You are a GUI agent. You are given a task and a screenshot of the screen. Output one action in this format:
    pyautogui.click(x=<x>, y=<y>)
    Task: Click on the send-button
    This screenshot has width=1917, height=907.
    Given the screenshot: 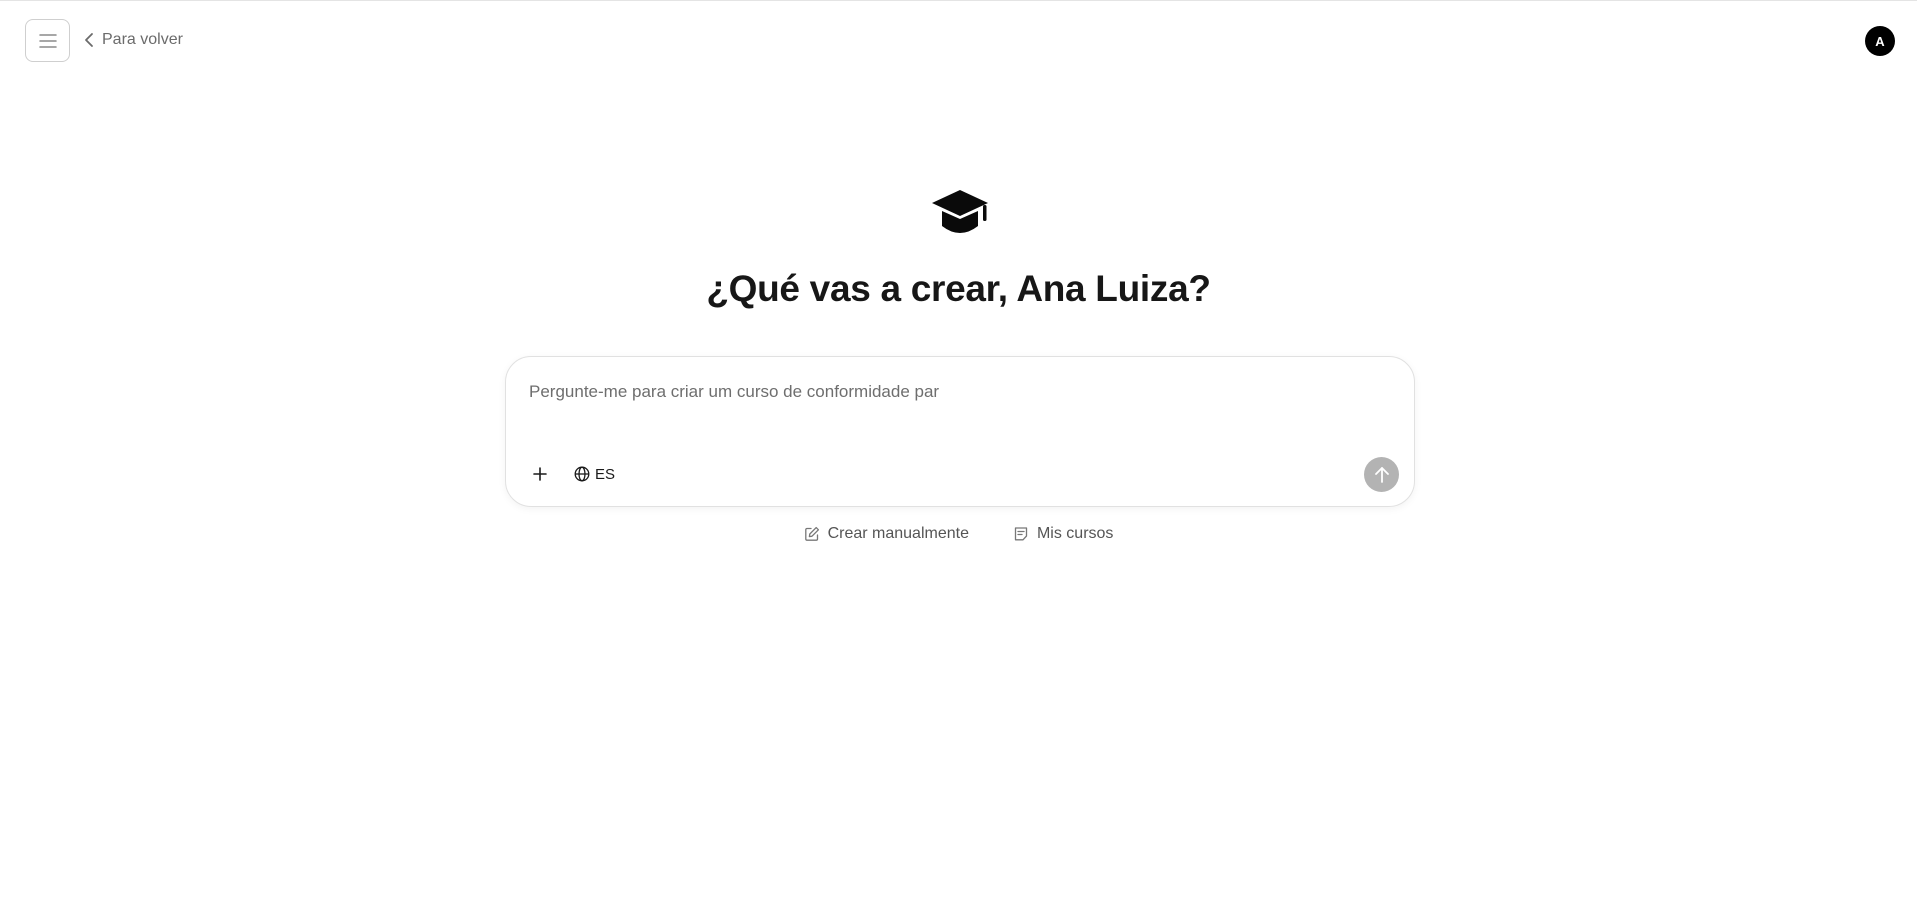 What is the action you would take?
    pyautogui.click(x=1381, y=474)
    